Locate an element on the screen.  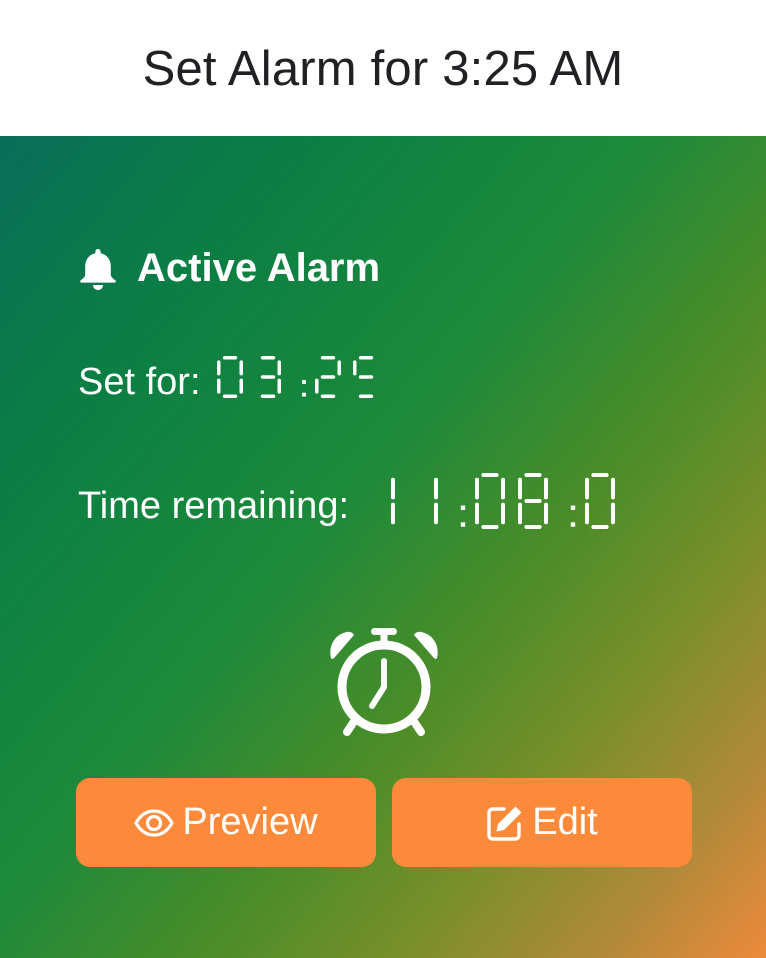
remaining-row: Time remaining: 11:08:00 is located at coordinates (350, 506).